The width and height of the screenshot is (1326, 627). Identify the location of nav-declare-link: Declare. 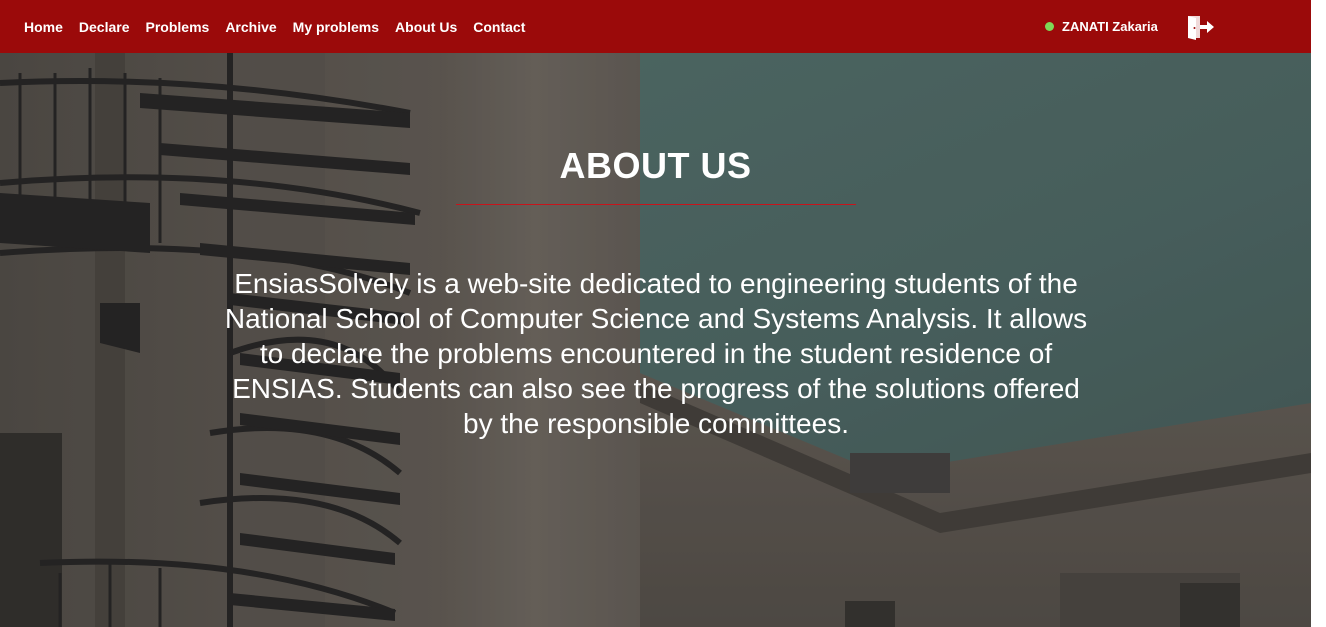
(104, 27).